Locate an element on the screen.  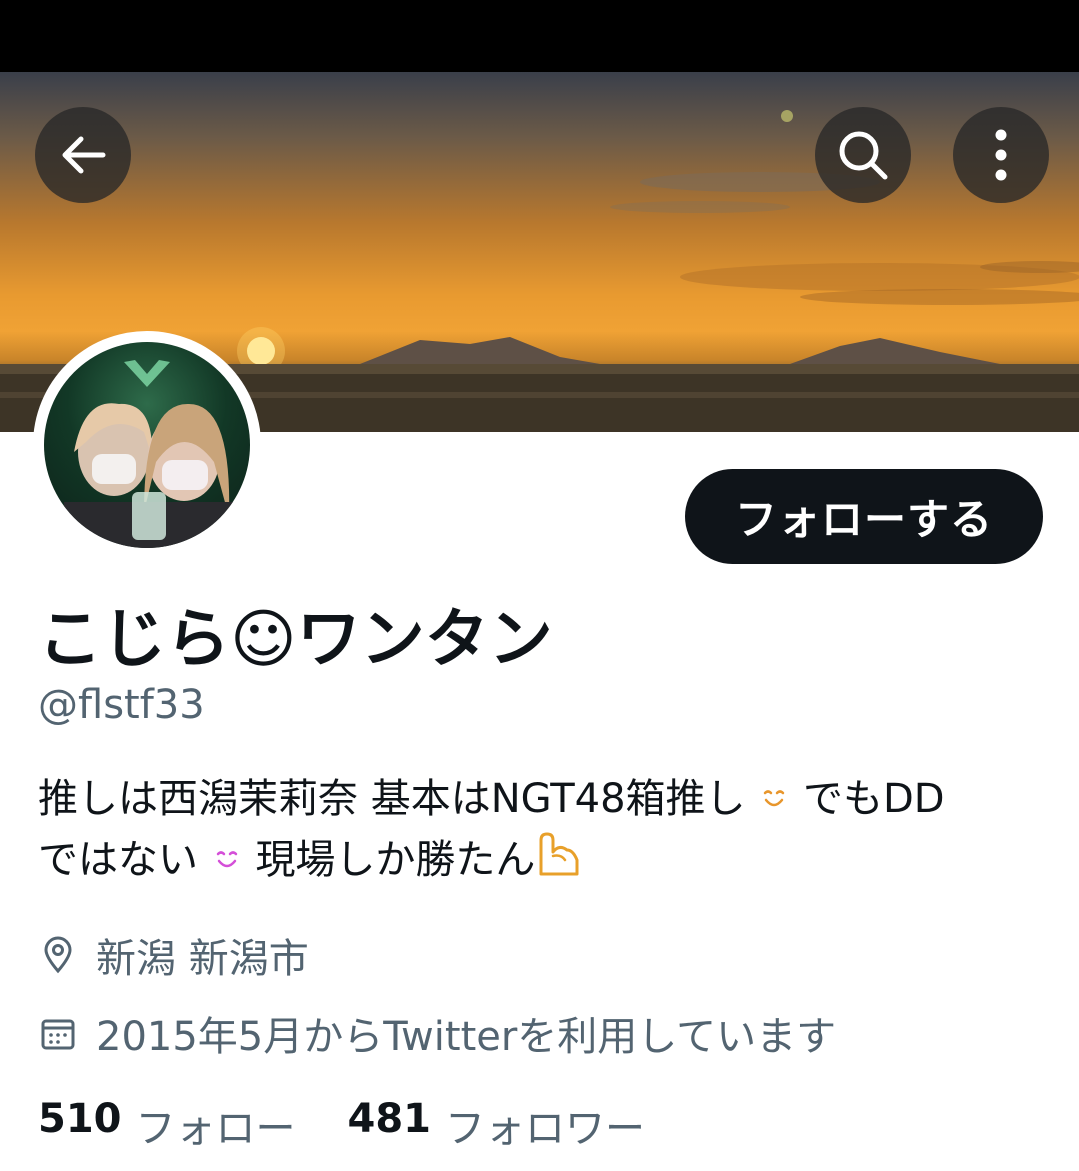
location: 新潟 新潟市 is located at coordinates (173, 955).